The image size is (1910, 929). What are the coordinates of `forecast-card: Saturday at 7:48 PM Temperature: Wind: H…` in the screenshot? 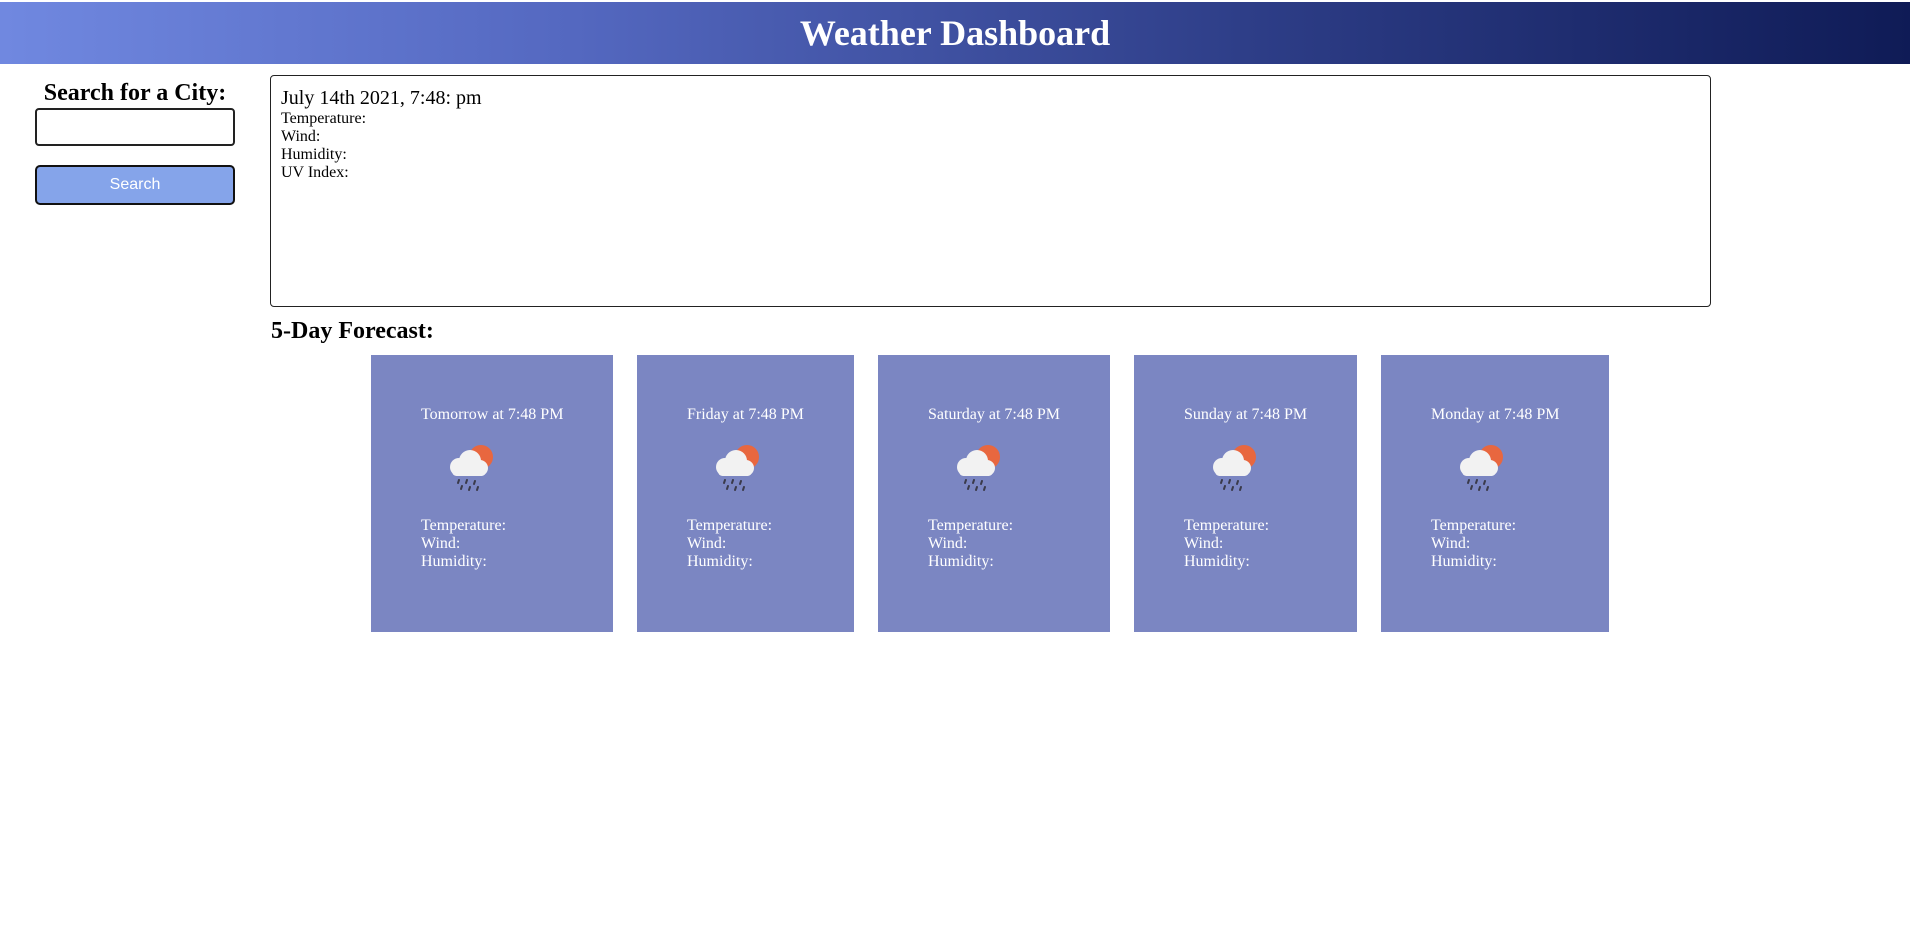 It's located at (994, 493).